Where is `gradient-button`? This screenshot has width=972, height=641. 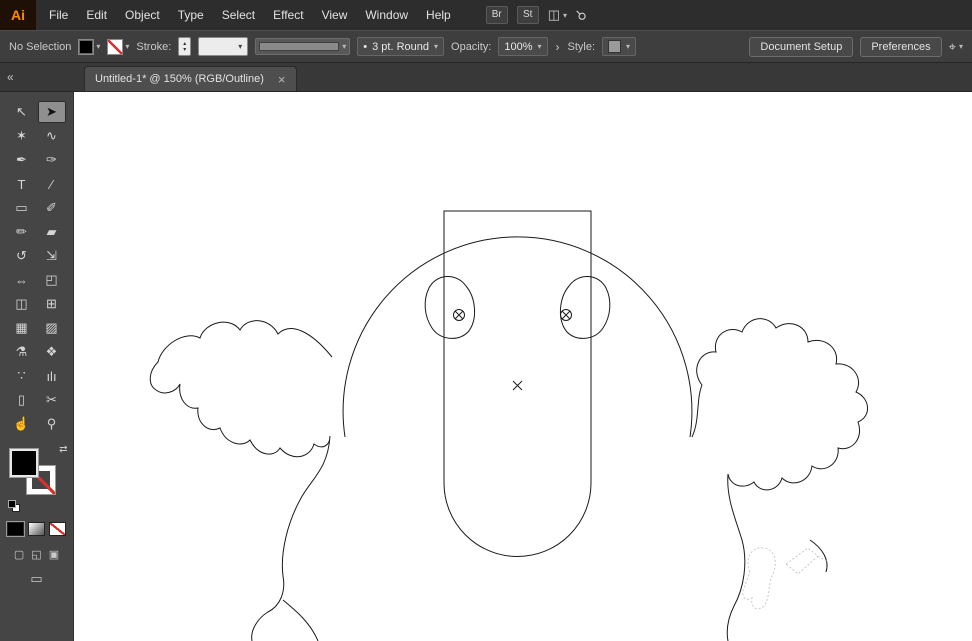 gradient-button is located at coordinates (36, 529).